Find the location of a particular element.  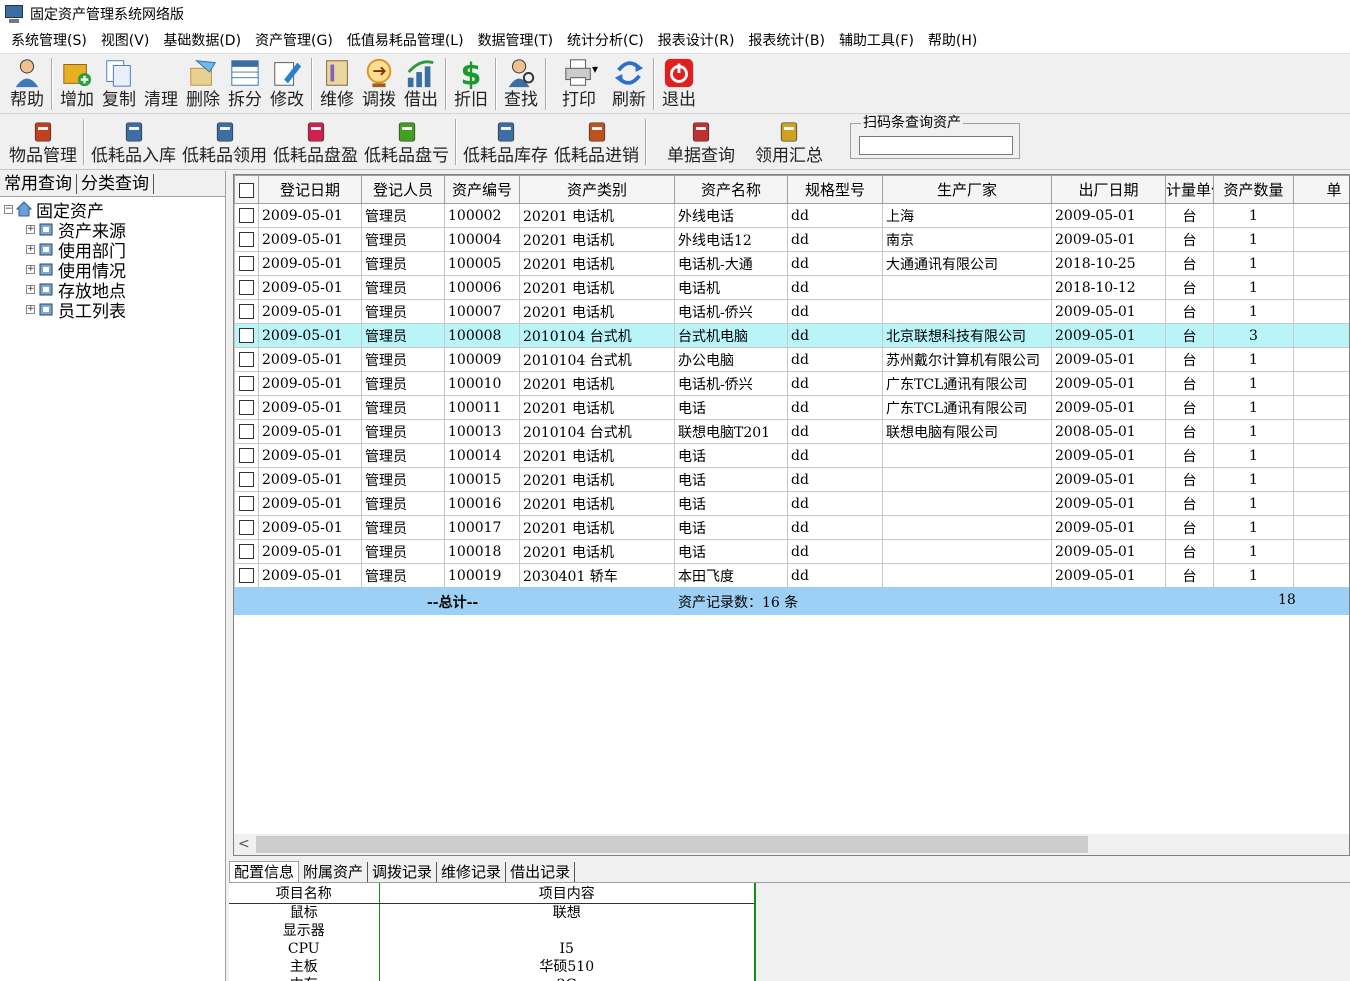

barcode-search-input is located at coordinates (936, 145).